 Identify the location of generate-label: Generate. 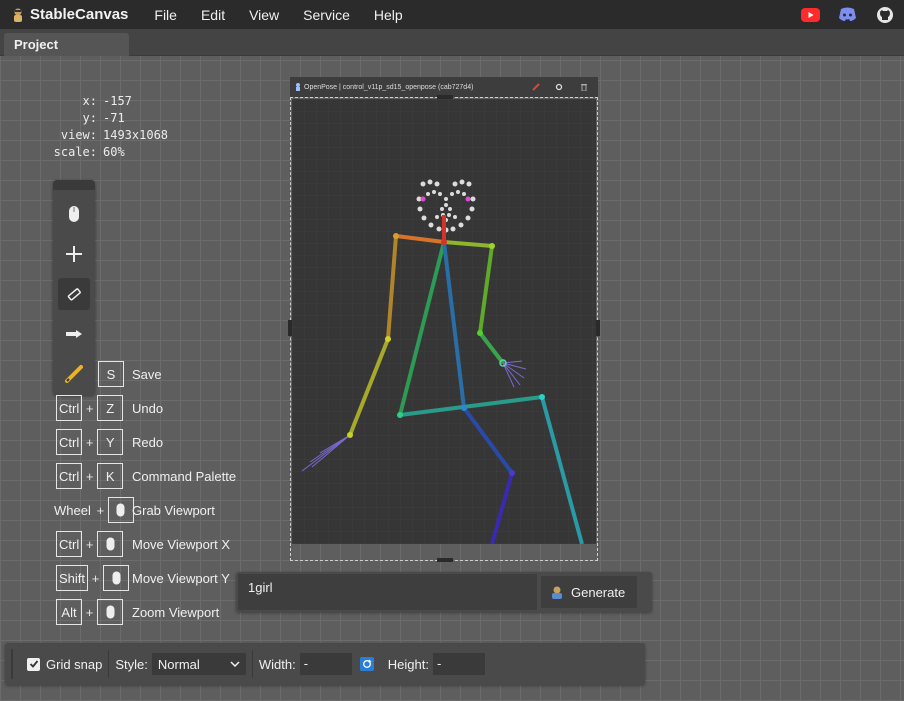
(598, 592).